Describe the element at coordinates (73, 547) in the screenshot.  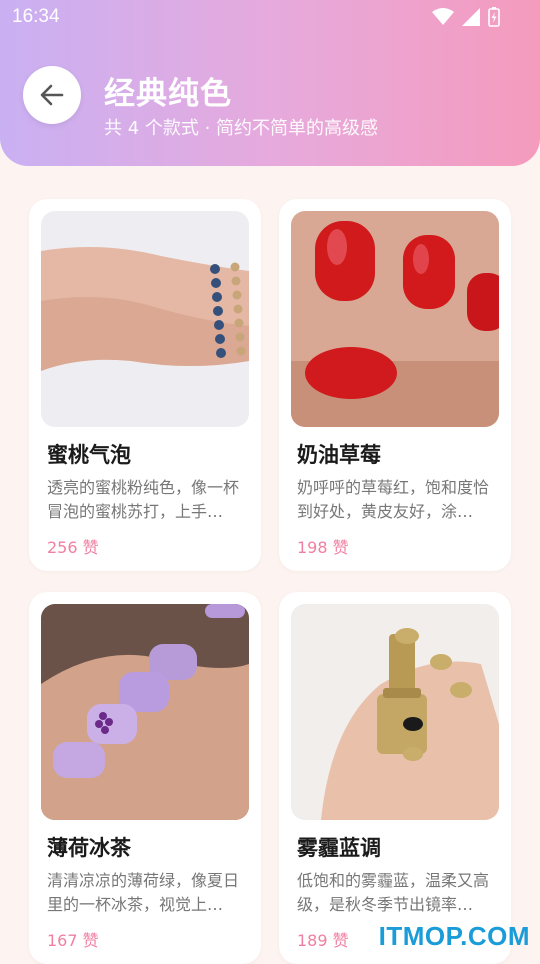
I see `card-likes: 256 赞` at that location.